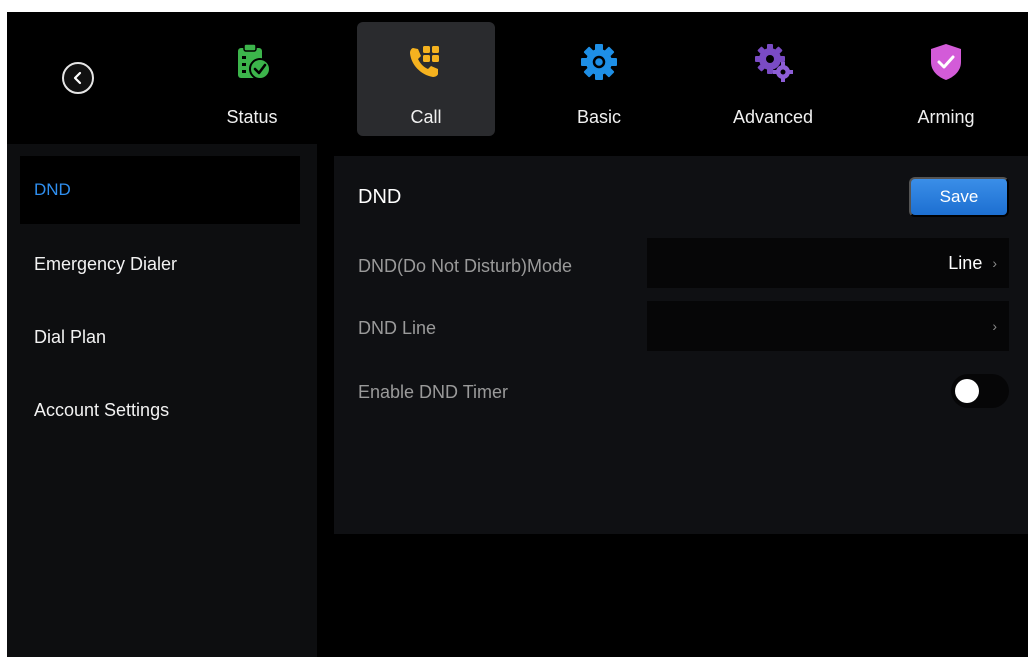  What do you see at coordinates (465, 266) in the screenshot?
I see `dnd-mode-label: DND(Do Not Disturb)Mode` at bounding box center [465, 266].